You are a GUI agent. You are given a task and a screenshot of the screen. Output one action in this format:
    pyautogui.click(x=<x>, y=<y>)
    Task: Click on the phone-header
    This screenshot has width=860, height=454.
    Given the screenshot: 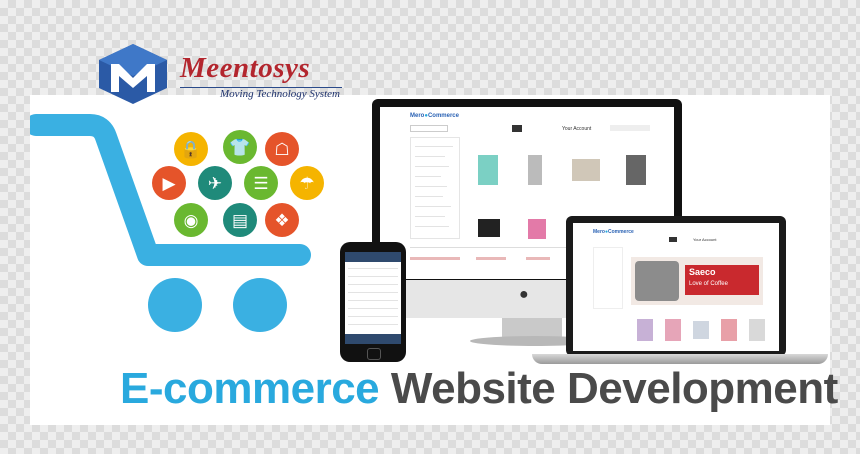 What is the action you would take?
    pyautogui.click(x=373, y=257)
    